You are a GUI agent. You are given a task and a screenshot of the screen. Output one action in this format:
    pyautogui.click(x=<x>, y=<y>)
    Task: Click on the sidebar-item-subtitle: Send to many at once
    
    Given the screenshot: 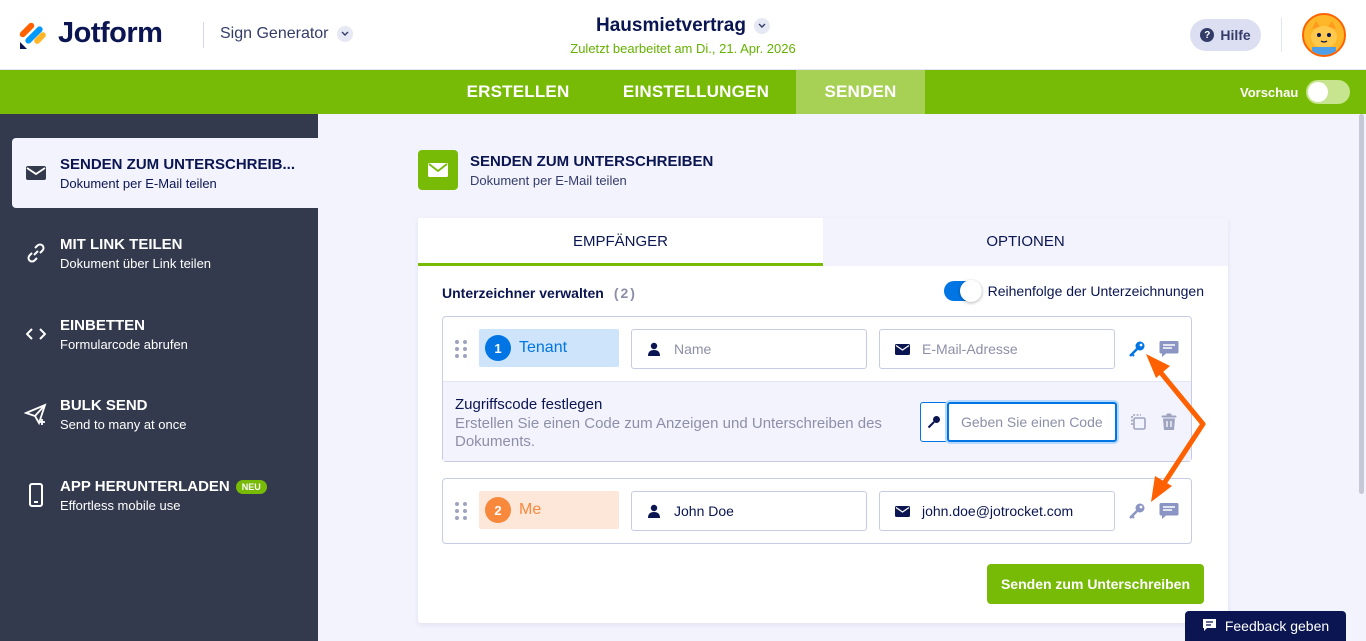 What is the action you would take?
    pyautogui.click(x=123, y=424)
    